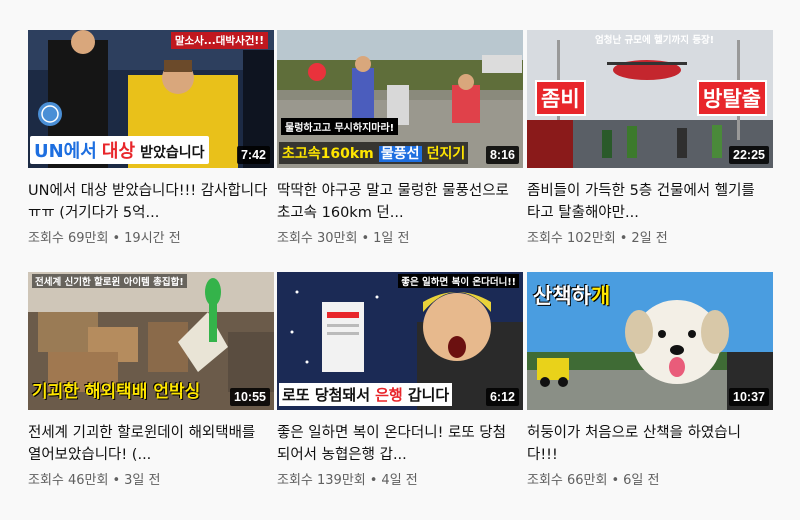  What do you see at coordinates (151, 99) in the screenshot?
I see `video-thumbnail: 말소사...대박사건!! UN에서 대상 받았습니다 7:42` at bounding box center [151, 99].